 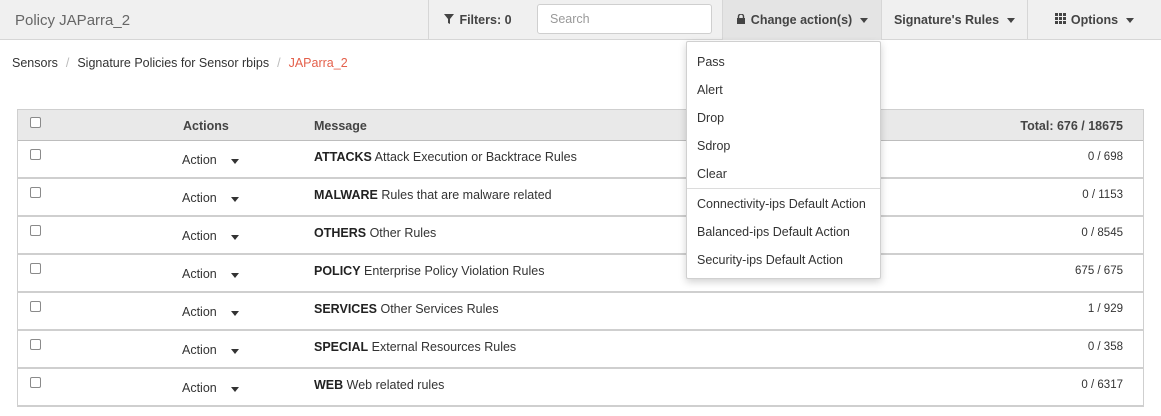 I want to click on column-actions: Actions, so click(x=206, y=126).